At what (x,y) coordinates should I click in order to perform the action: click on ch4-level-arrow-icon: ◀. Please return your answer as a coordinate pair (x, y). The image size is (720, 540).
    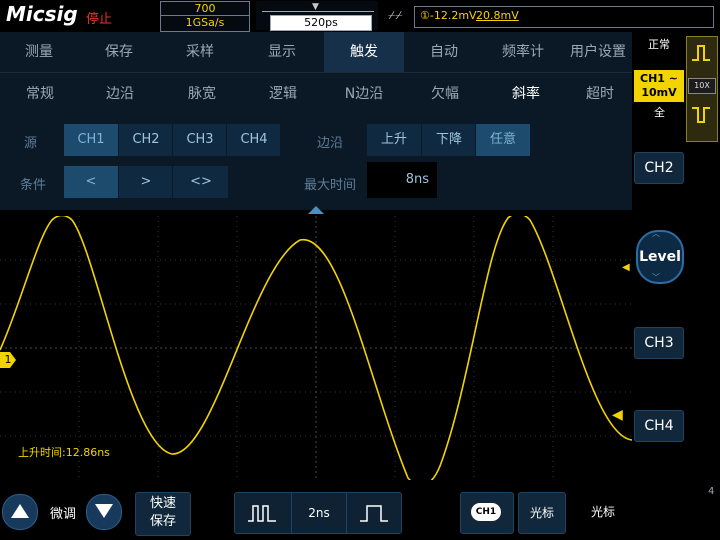
    Looking at the image, I should click on (617, 415).